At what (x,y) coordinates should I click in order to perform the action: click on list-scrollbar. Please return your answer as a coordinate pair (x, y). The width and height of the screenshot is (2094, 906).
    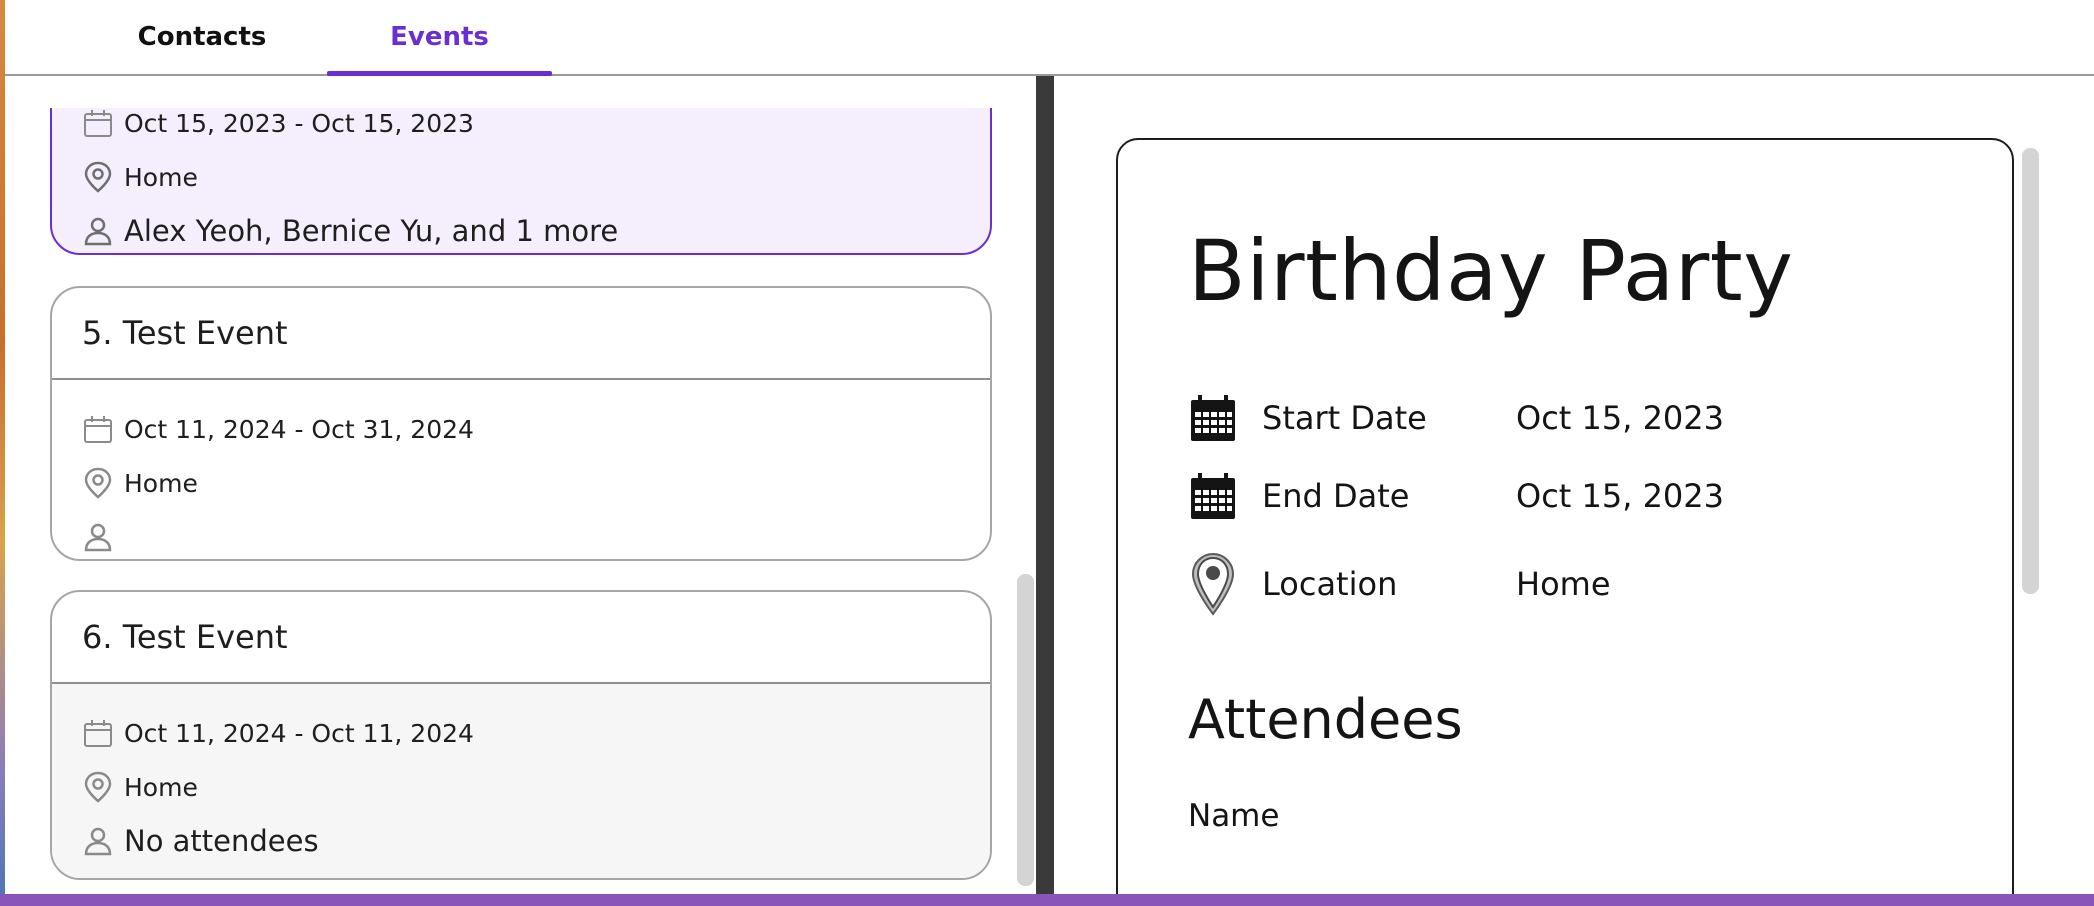
    Looking at the image, I should click on (1025, 730).